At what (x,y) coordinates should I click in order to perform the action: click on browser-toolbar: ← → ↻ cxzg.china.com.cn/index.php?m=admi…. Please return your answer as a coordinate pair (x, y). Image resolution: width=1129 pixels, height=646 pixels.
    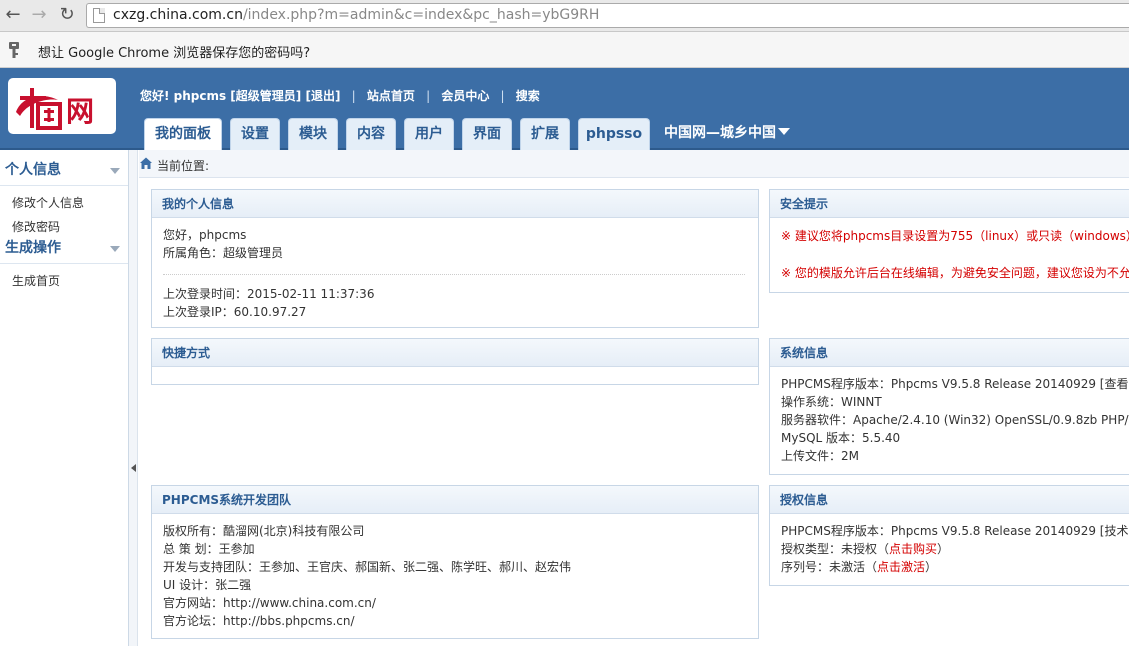
    Looking at the image, I should click on (564, 16).